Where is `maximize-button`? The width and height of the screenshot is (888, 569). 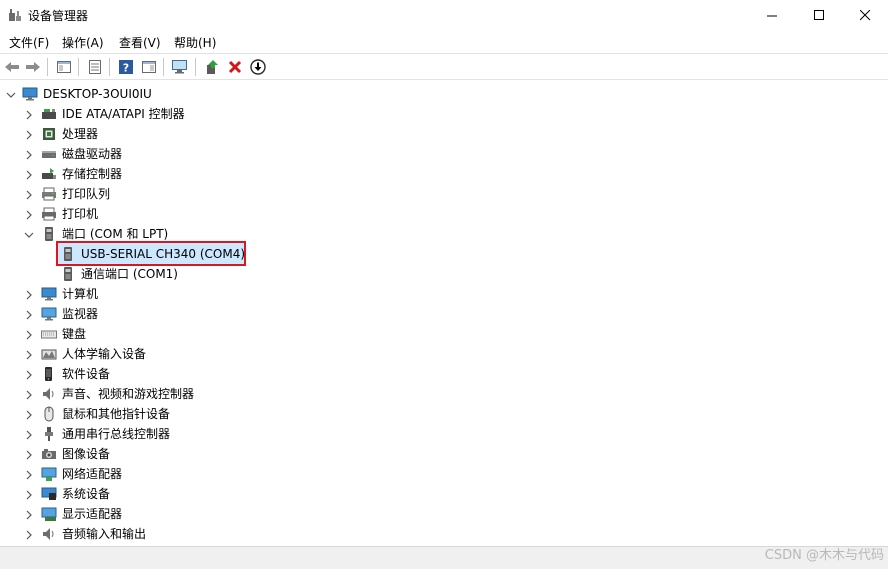 maximize-button is located at coordinates (819, 15).